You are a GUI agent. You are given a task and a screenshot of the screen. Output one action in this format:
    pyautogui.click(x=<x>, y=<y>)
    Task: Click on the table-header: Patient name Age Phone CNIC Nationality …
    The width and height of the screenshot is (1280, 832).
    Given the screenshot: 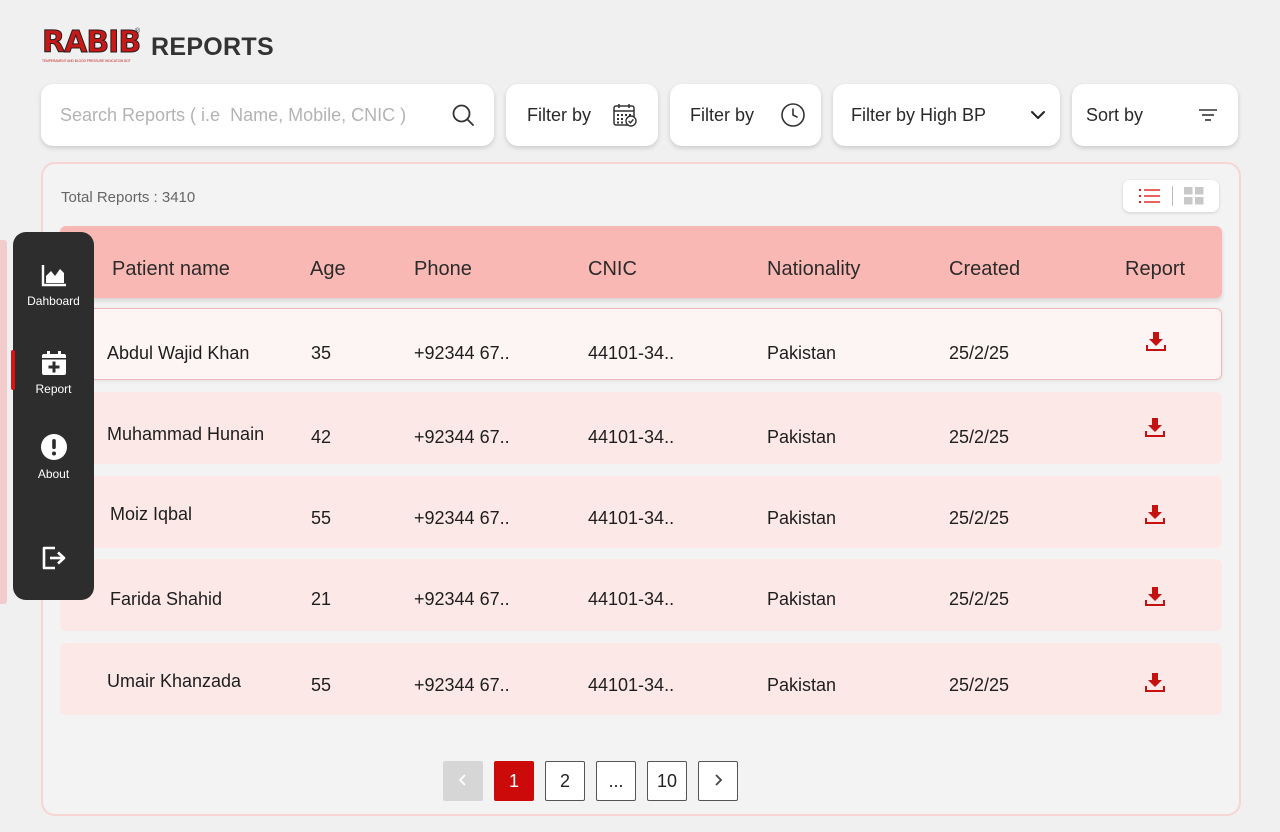 What is the action you would take?
    pyautogui.click(x=641, y=262)
    